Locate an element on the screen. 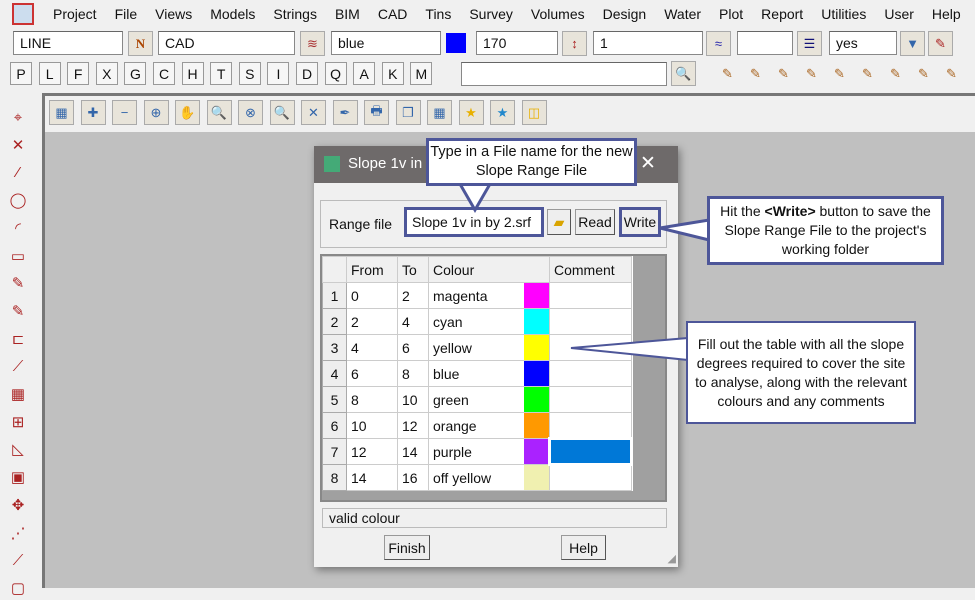  callout-arrow-filename is located at coordinates (475, 198).